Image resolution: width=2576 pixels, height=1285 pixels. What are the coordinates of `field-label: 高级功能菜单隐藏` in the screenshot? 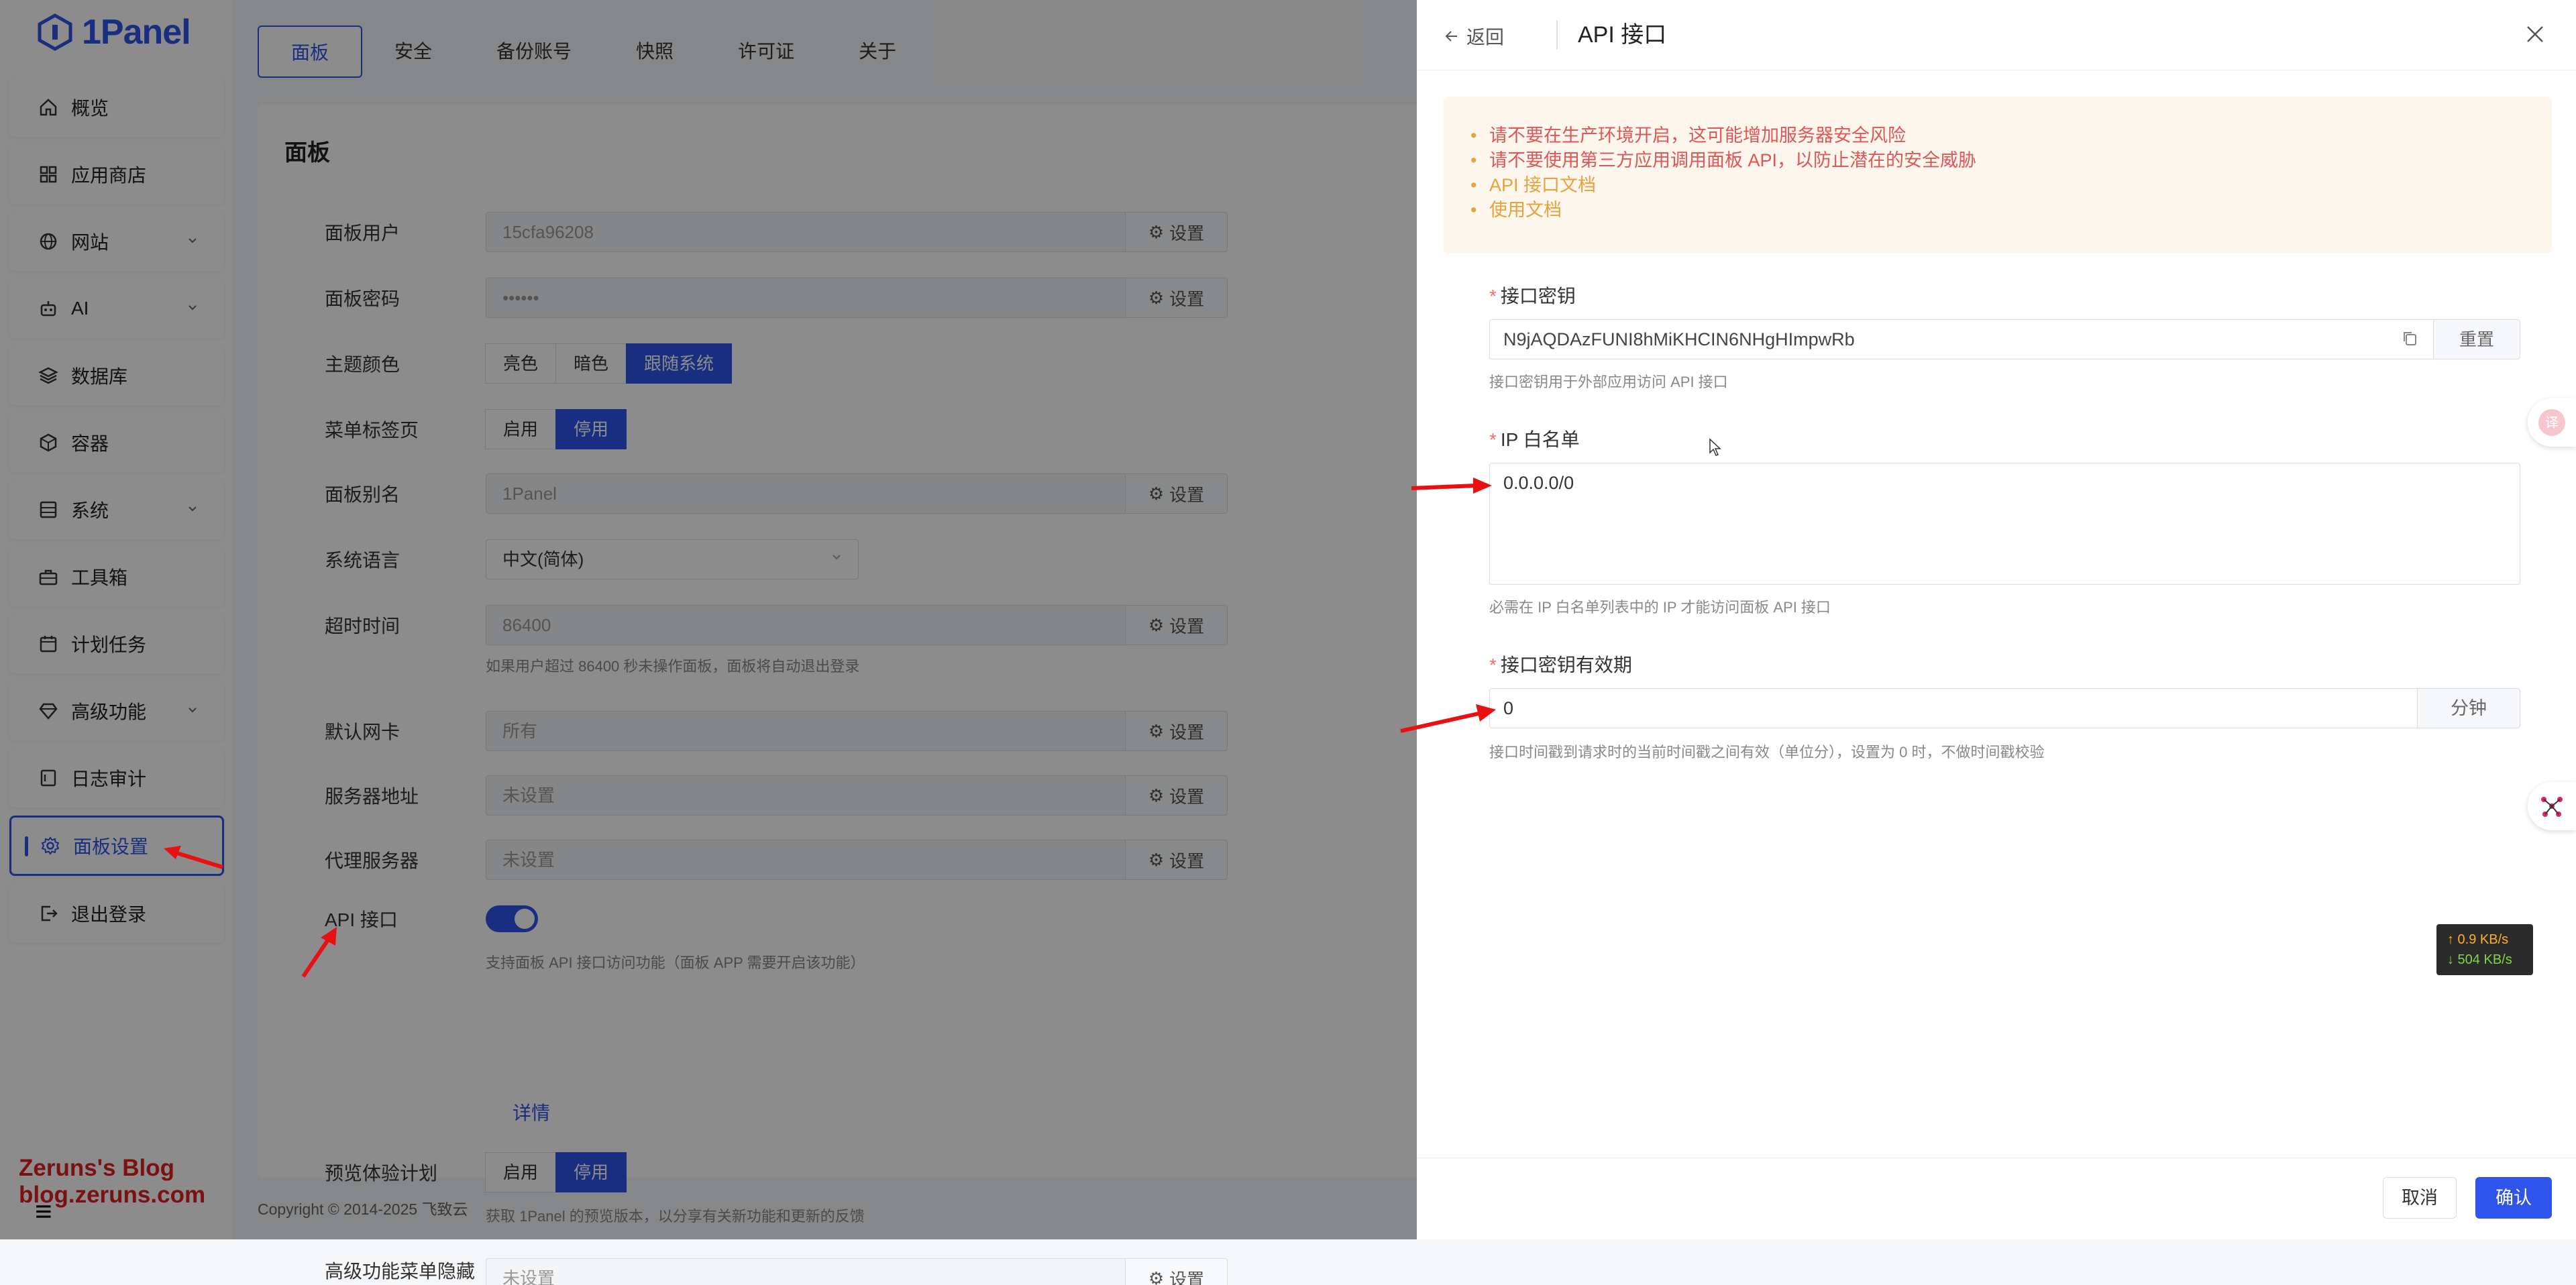 It's located at (405, 1271).